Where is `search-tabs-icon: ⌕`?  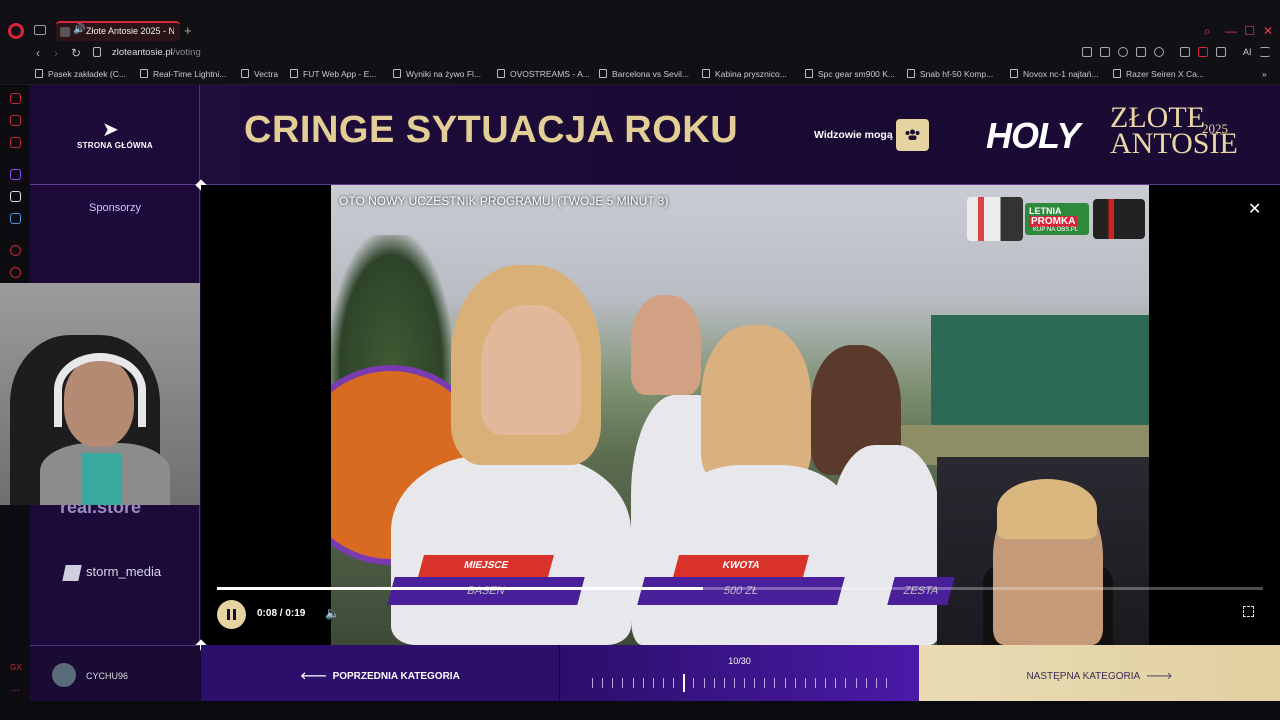 search-tabs-icon: ⌕ is located at coordinates (1207, 31).